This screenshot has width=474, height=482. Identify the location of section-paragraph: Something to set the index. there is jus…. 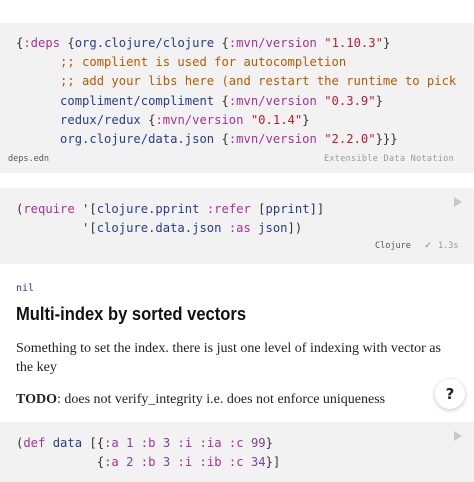
(228, 358).